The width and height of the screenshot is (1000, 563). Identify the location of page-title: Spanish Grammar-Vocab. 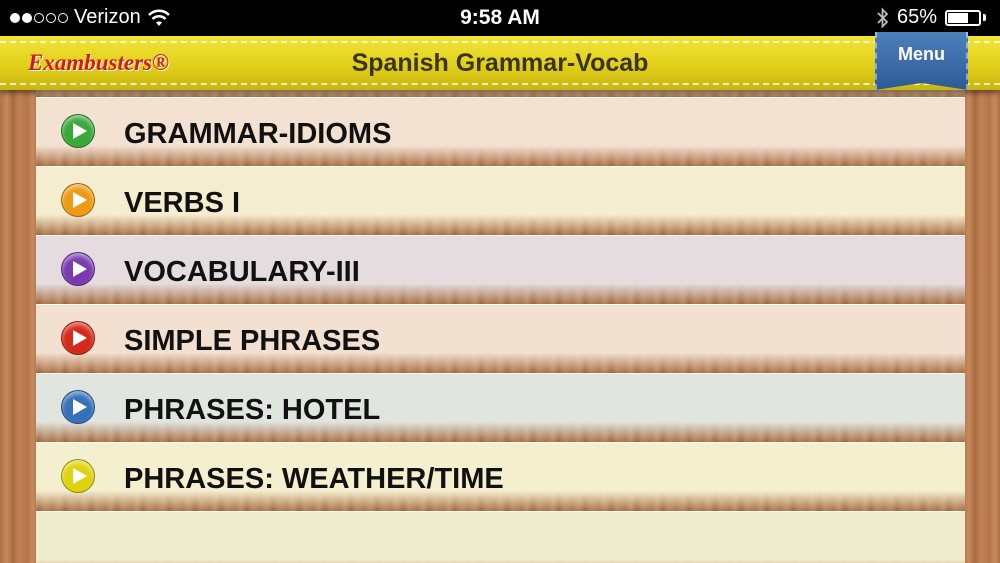
(500, 63).